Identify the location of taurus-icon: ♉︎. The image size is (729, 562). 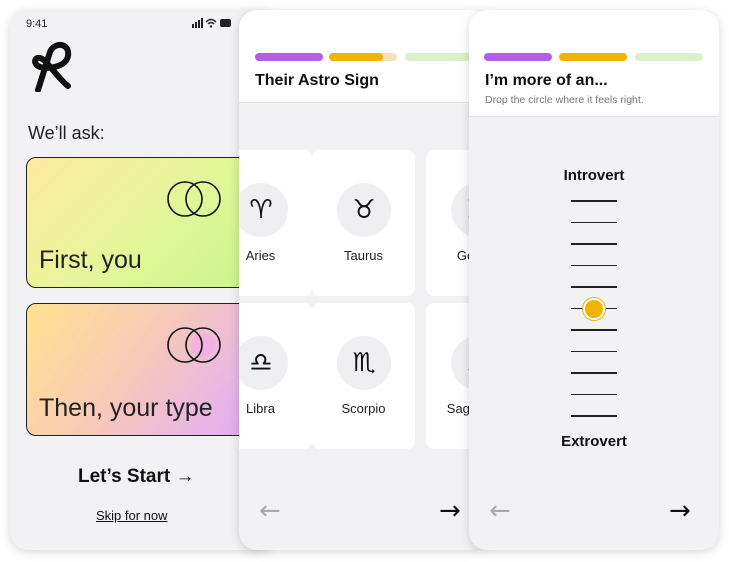
(364, 210).